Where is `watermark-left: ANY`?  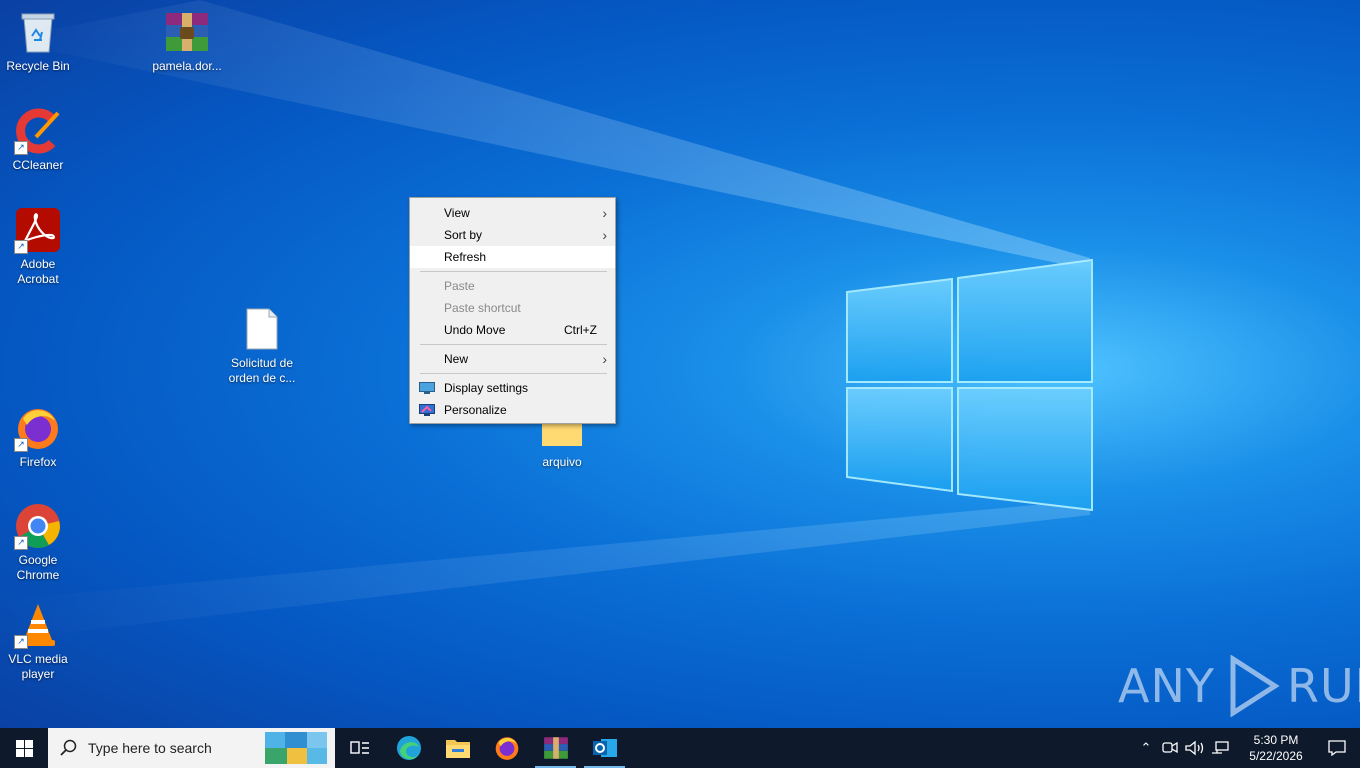 watermark-left: ANY is located at coordinates (1166, 686).